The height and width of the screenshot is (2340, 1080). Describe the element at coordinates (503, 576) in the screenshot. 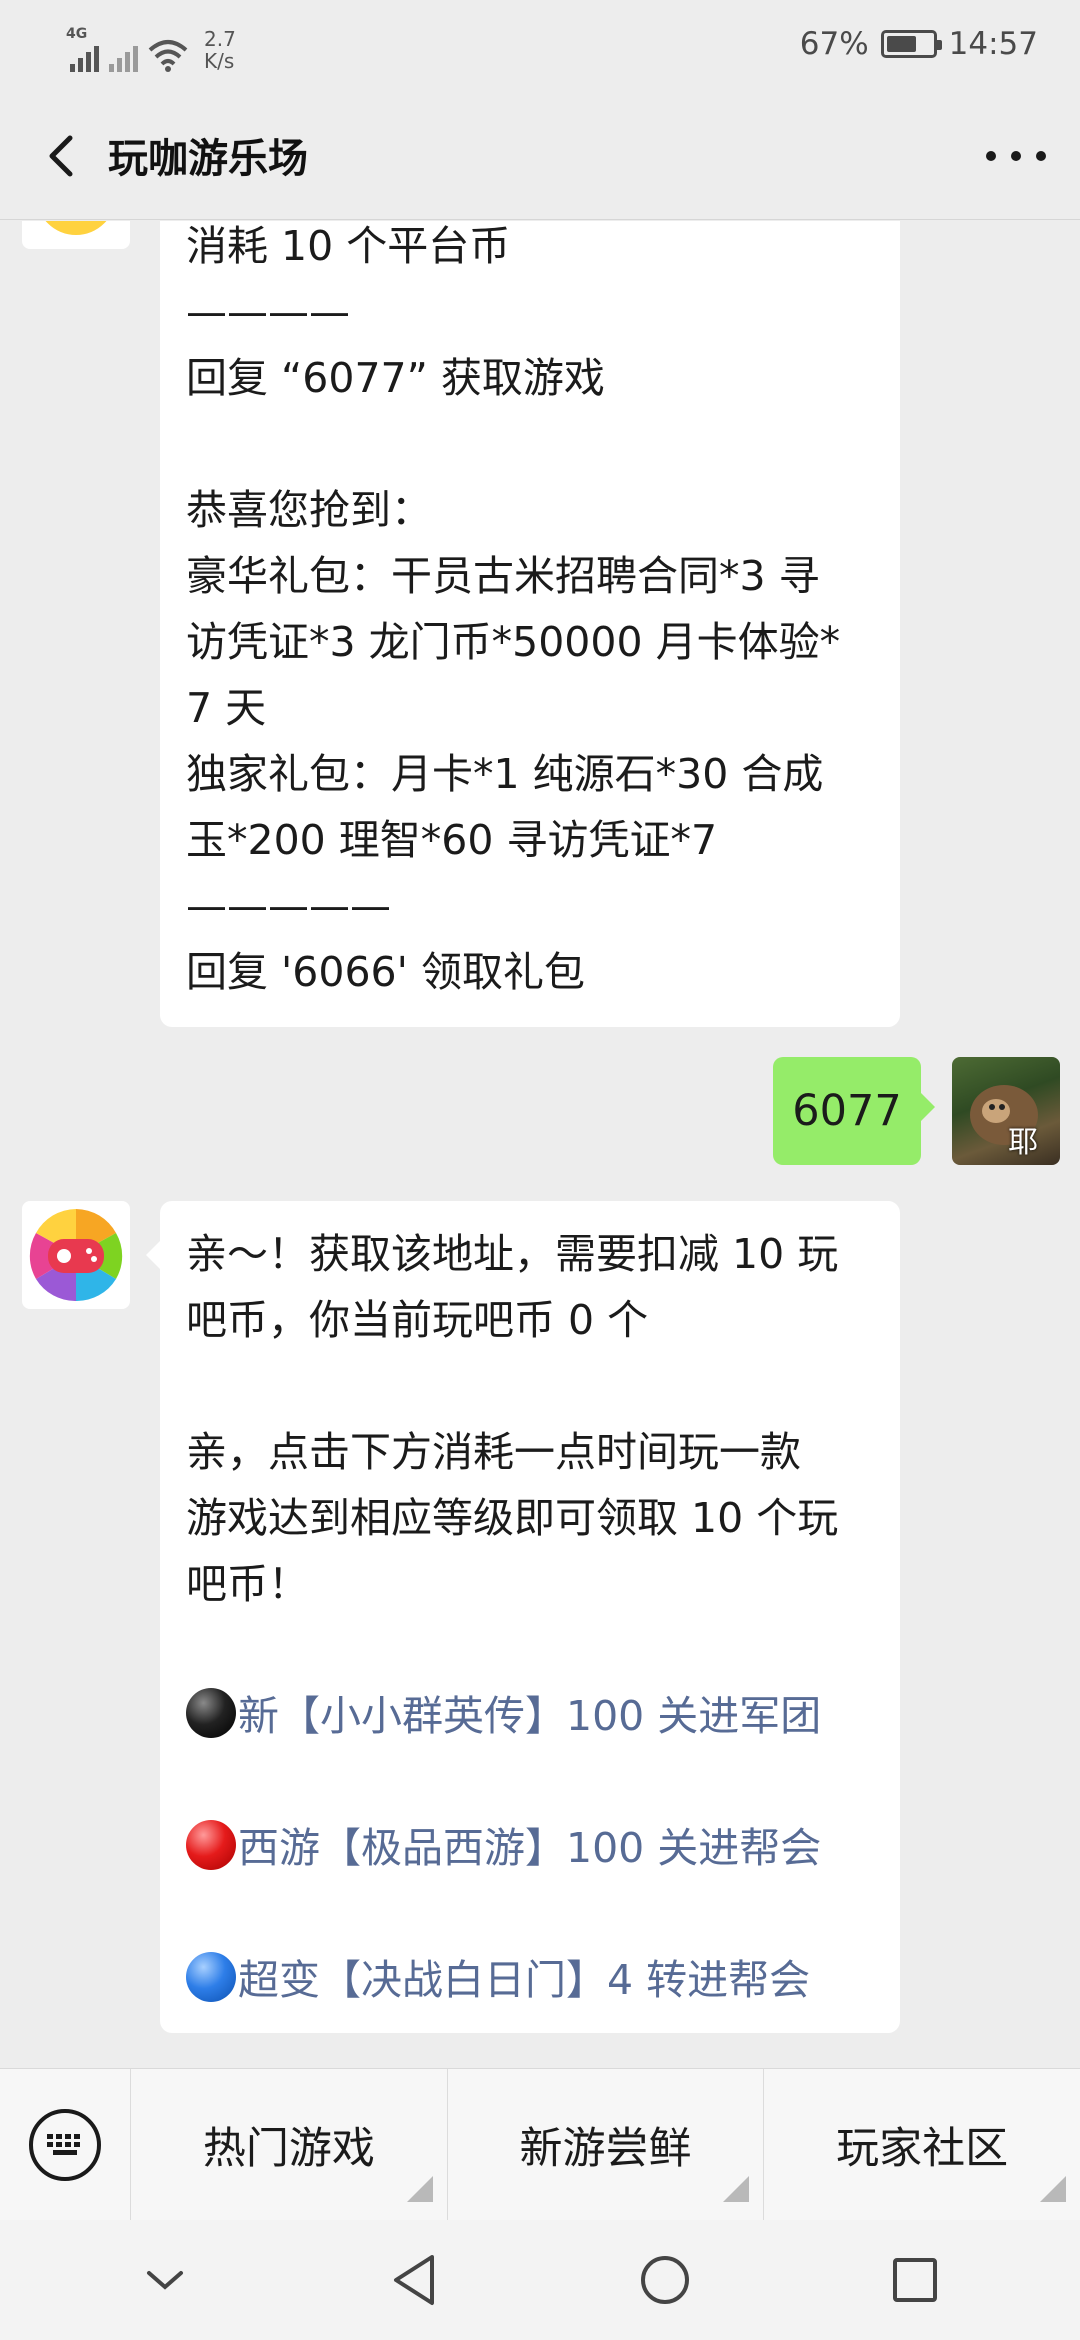

I see `bot-text-line: 豪华礼包：干员古米招聘合同*3 寻` at that location.